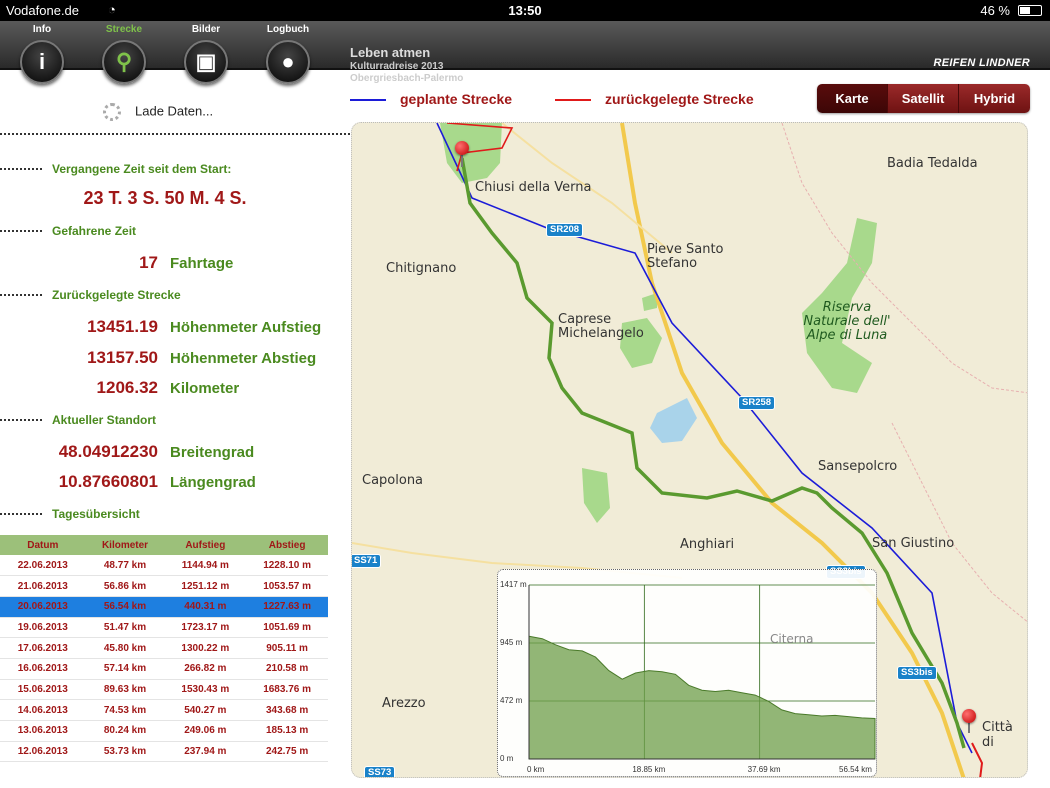  I want to click on battery-percentage: 46 %, so click(995, 10).